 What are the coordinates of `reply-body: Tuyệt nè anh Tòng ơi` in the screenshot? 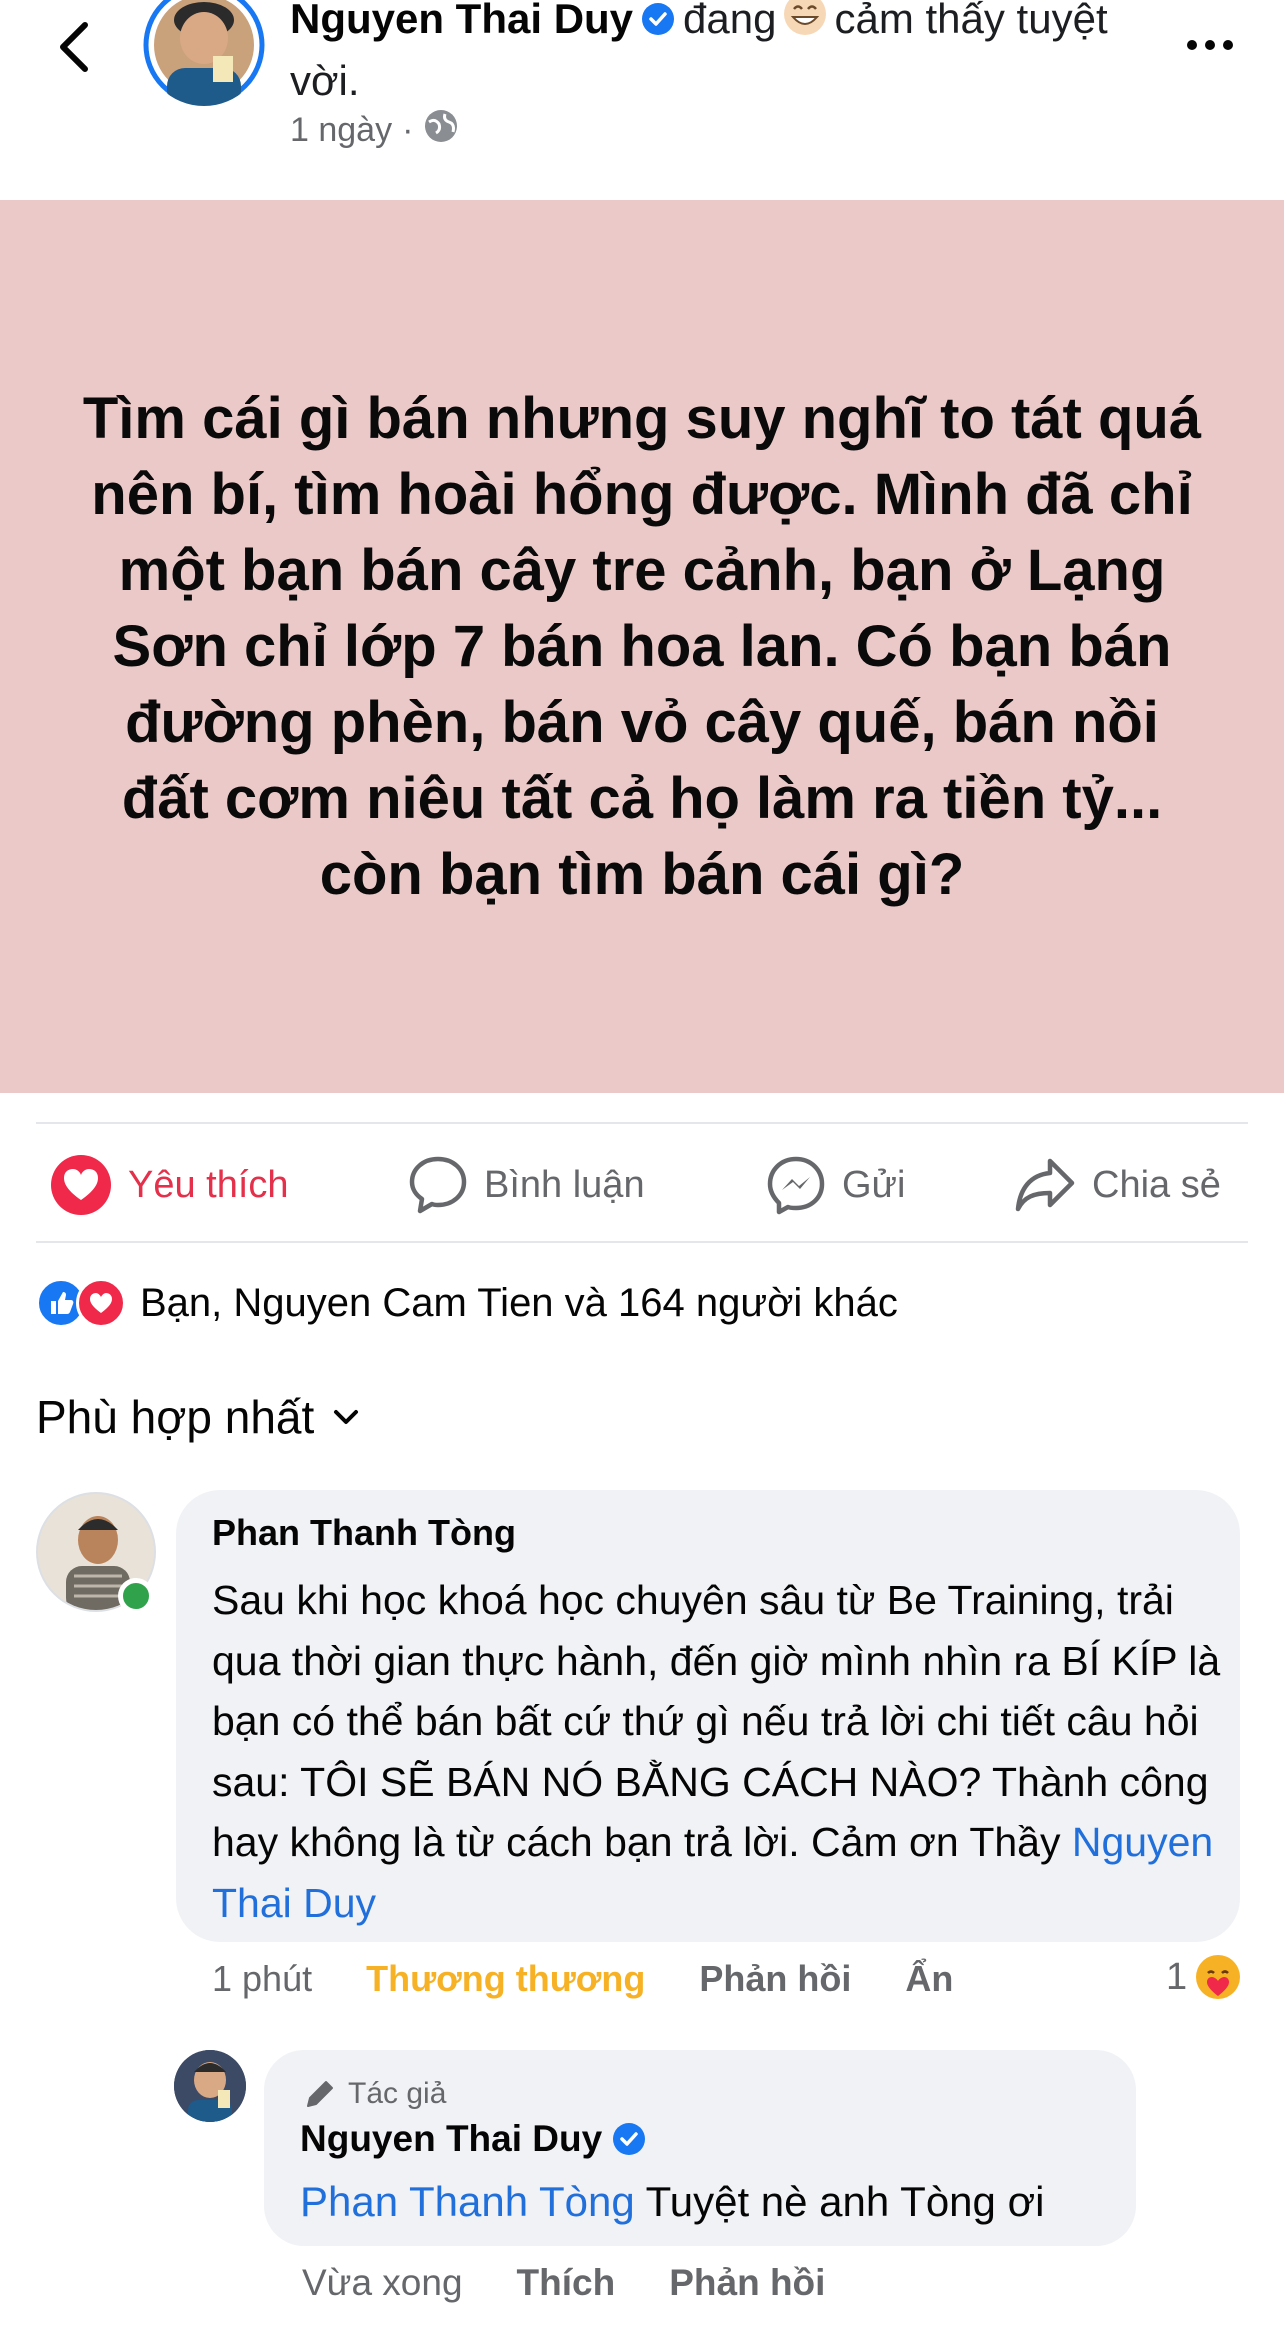 It's located at (839, 2201).